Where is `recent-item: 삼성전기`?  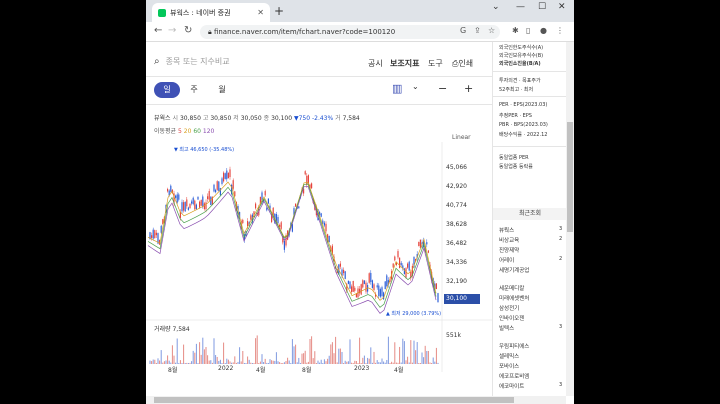
recent-item: 삼성전기 is located at coordinates (509, 308).